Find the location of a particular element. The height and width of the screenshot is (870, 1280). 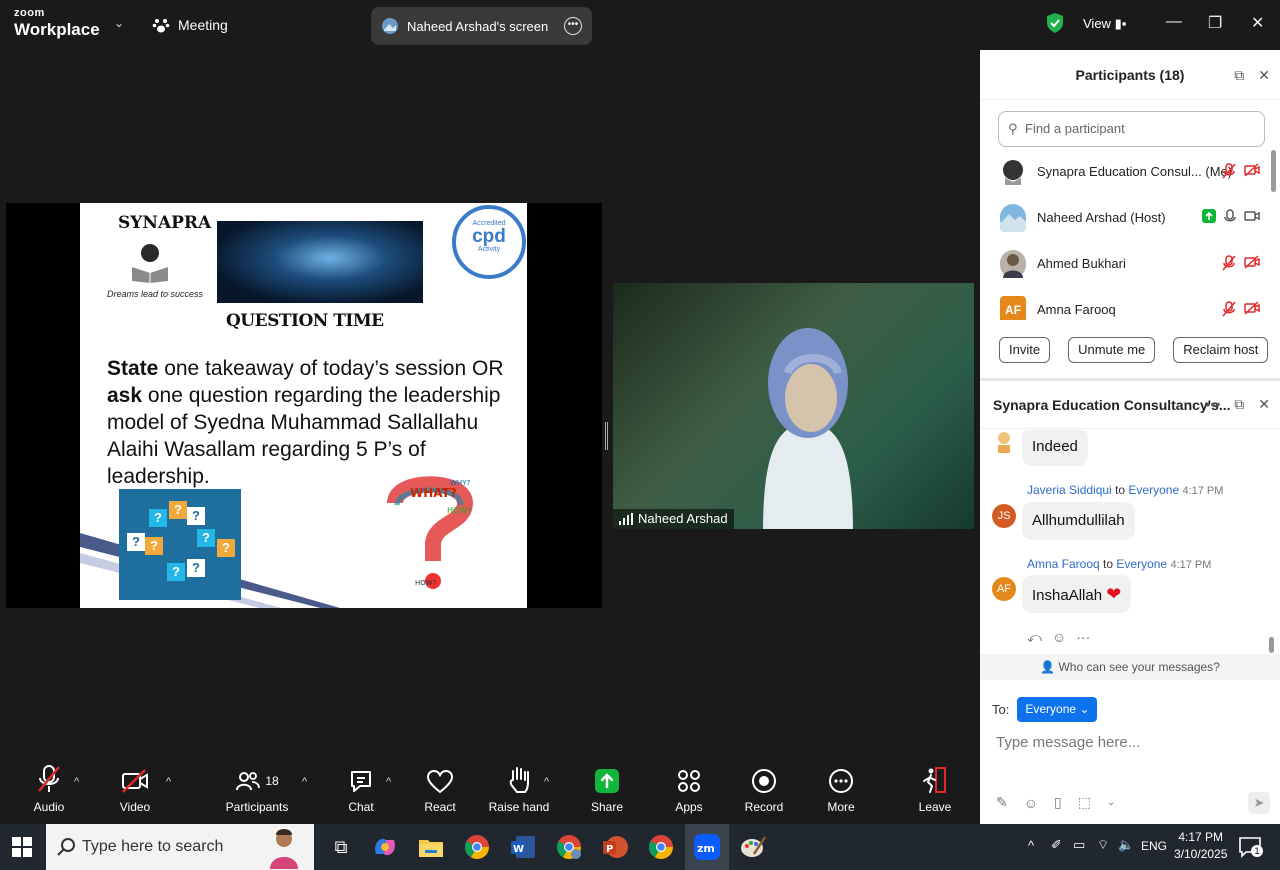

send-button: ➤ is located at coordinates (1259, 803).